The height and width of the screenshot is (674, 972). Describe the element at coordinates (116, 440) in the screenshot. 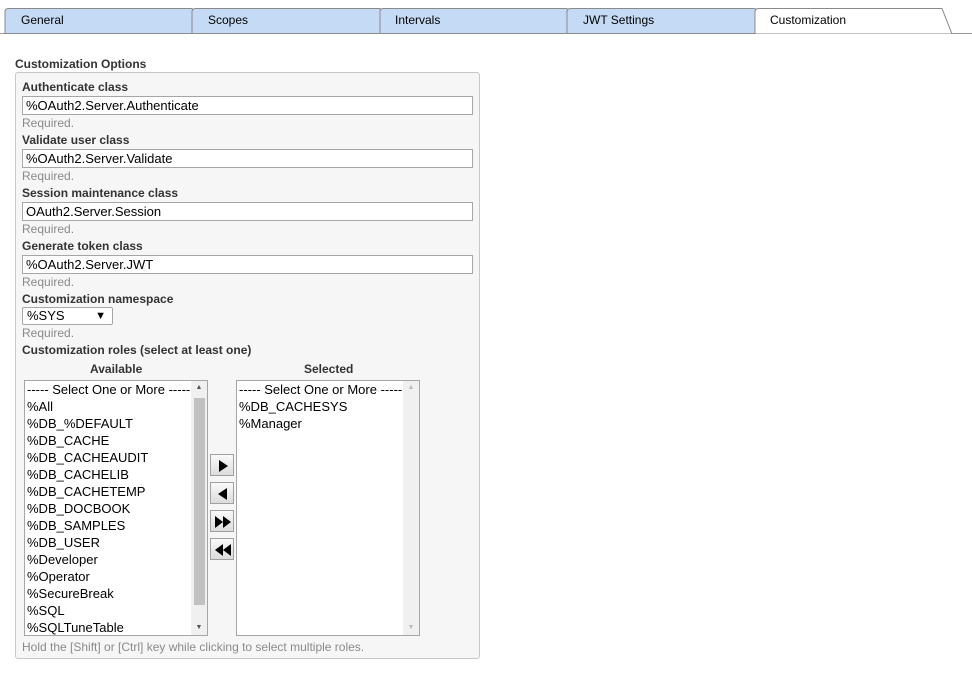

I see `role-option: %DB_CACHE` at that location.